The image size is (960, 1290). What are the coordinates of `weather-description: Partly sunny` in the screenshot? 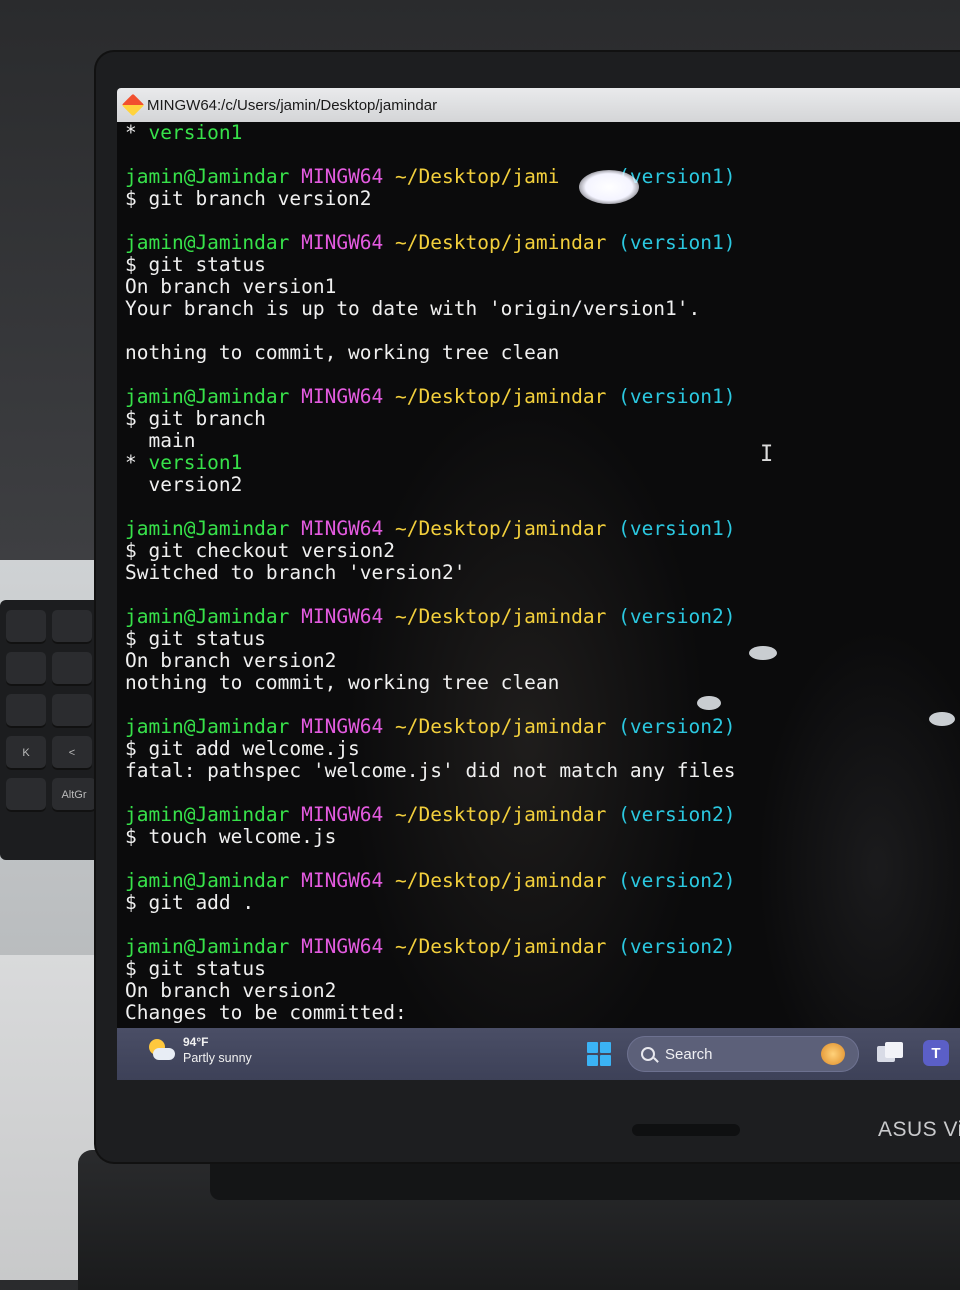 It's located at (217, 1058).